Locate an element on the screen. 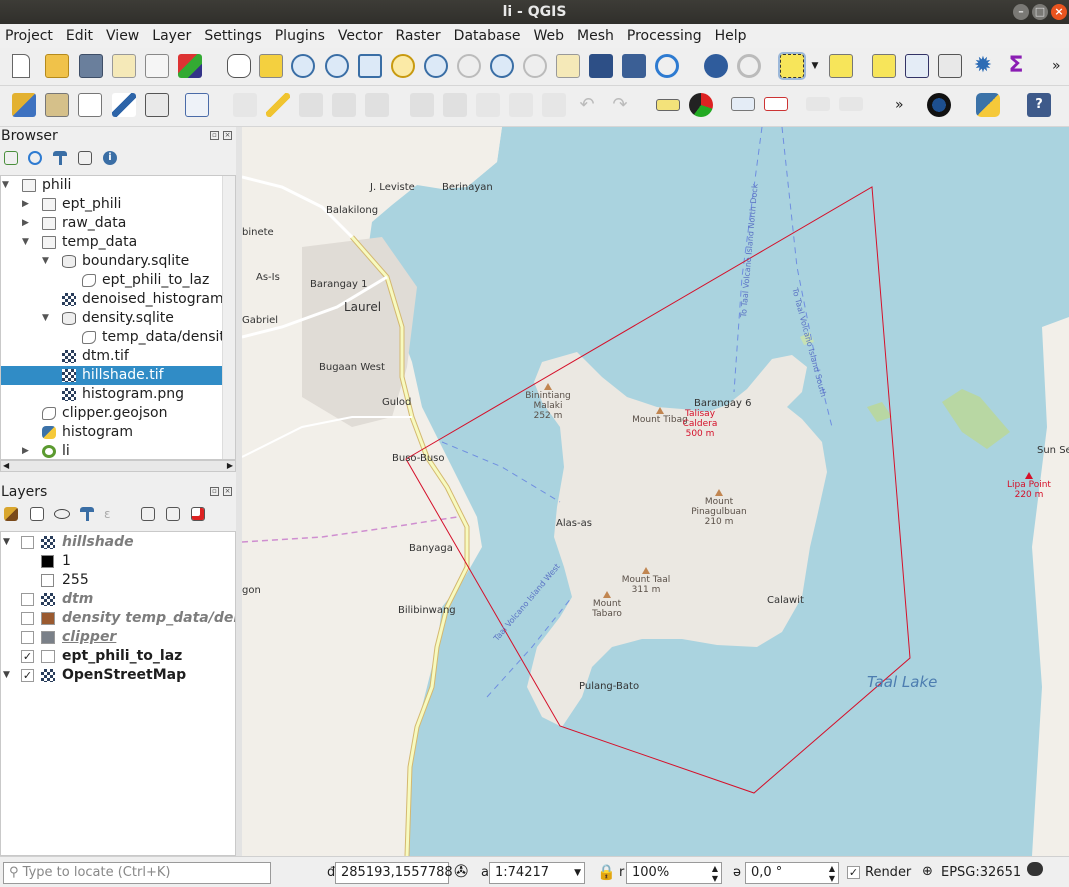 The height and width of the screenshot is (887, 1069). new-geopackage-layer-icon is located at coordinates (57, 105).